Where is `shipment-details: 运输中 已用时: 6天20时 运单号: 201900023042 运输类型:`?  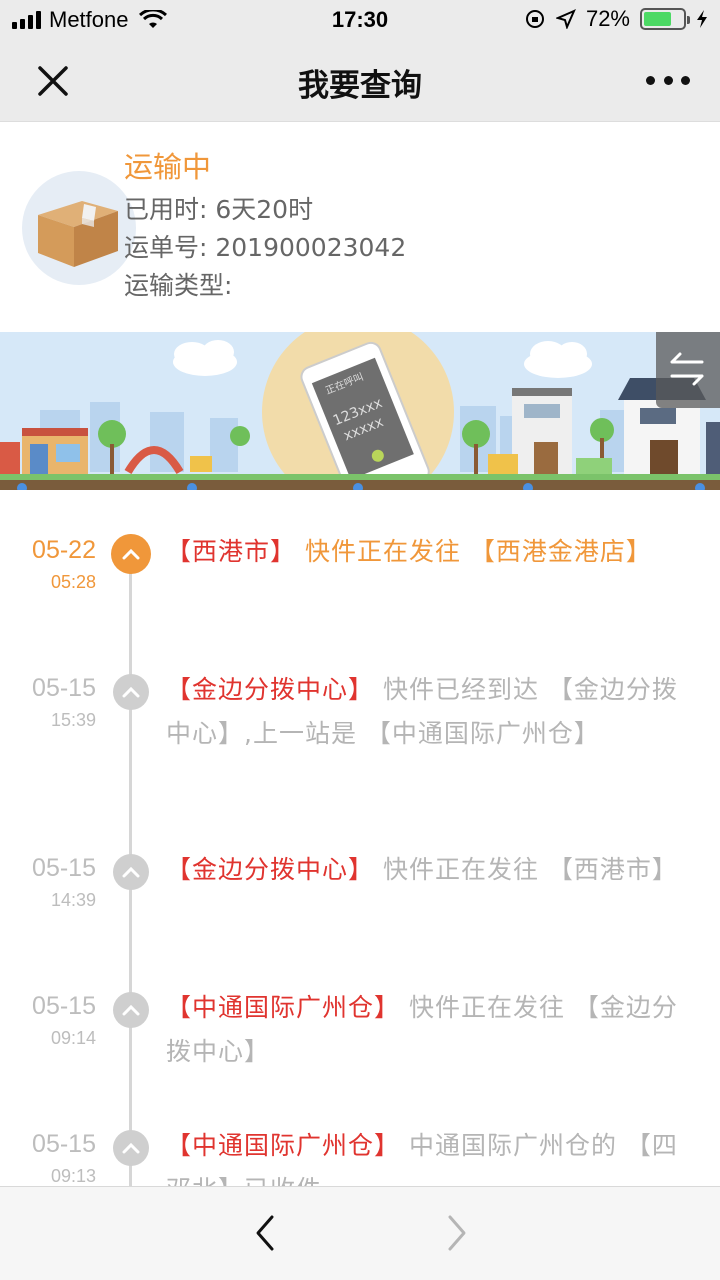
shipment-details: 运输中 已用时: 6天20时 运单号: 201900023042 运输类型: is located at coordinates (265, 227).